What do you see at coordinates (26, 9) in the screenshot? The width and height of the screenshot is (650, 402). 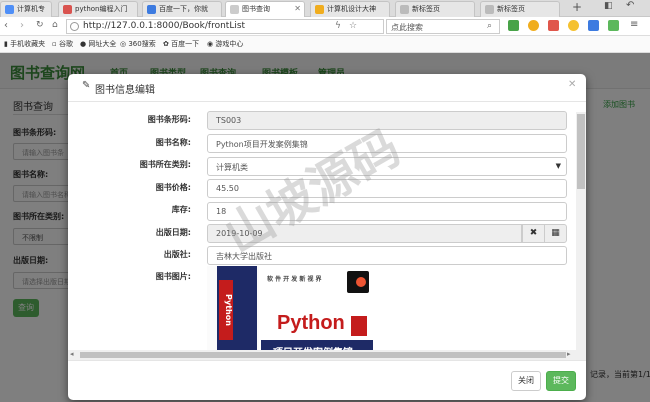 I see `browser-tab: 计算机专` at bounding box center [26, 9].